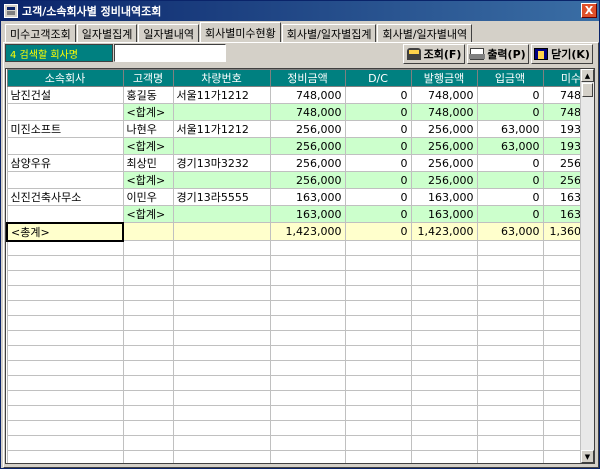  What do you see at coordinates (307, 95) in the screenshot?
I see `cell-repair: 748,000` at bounding box center [307, 95].